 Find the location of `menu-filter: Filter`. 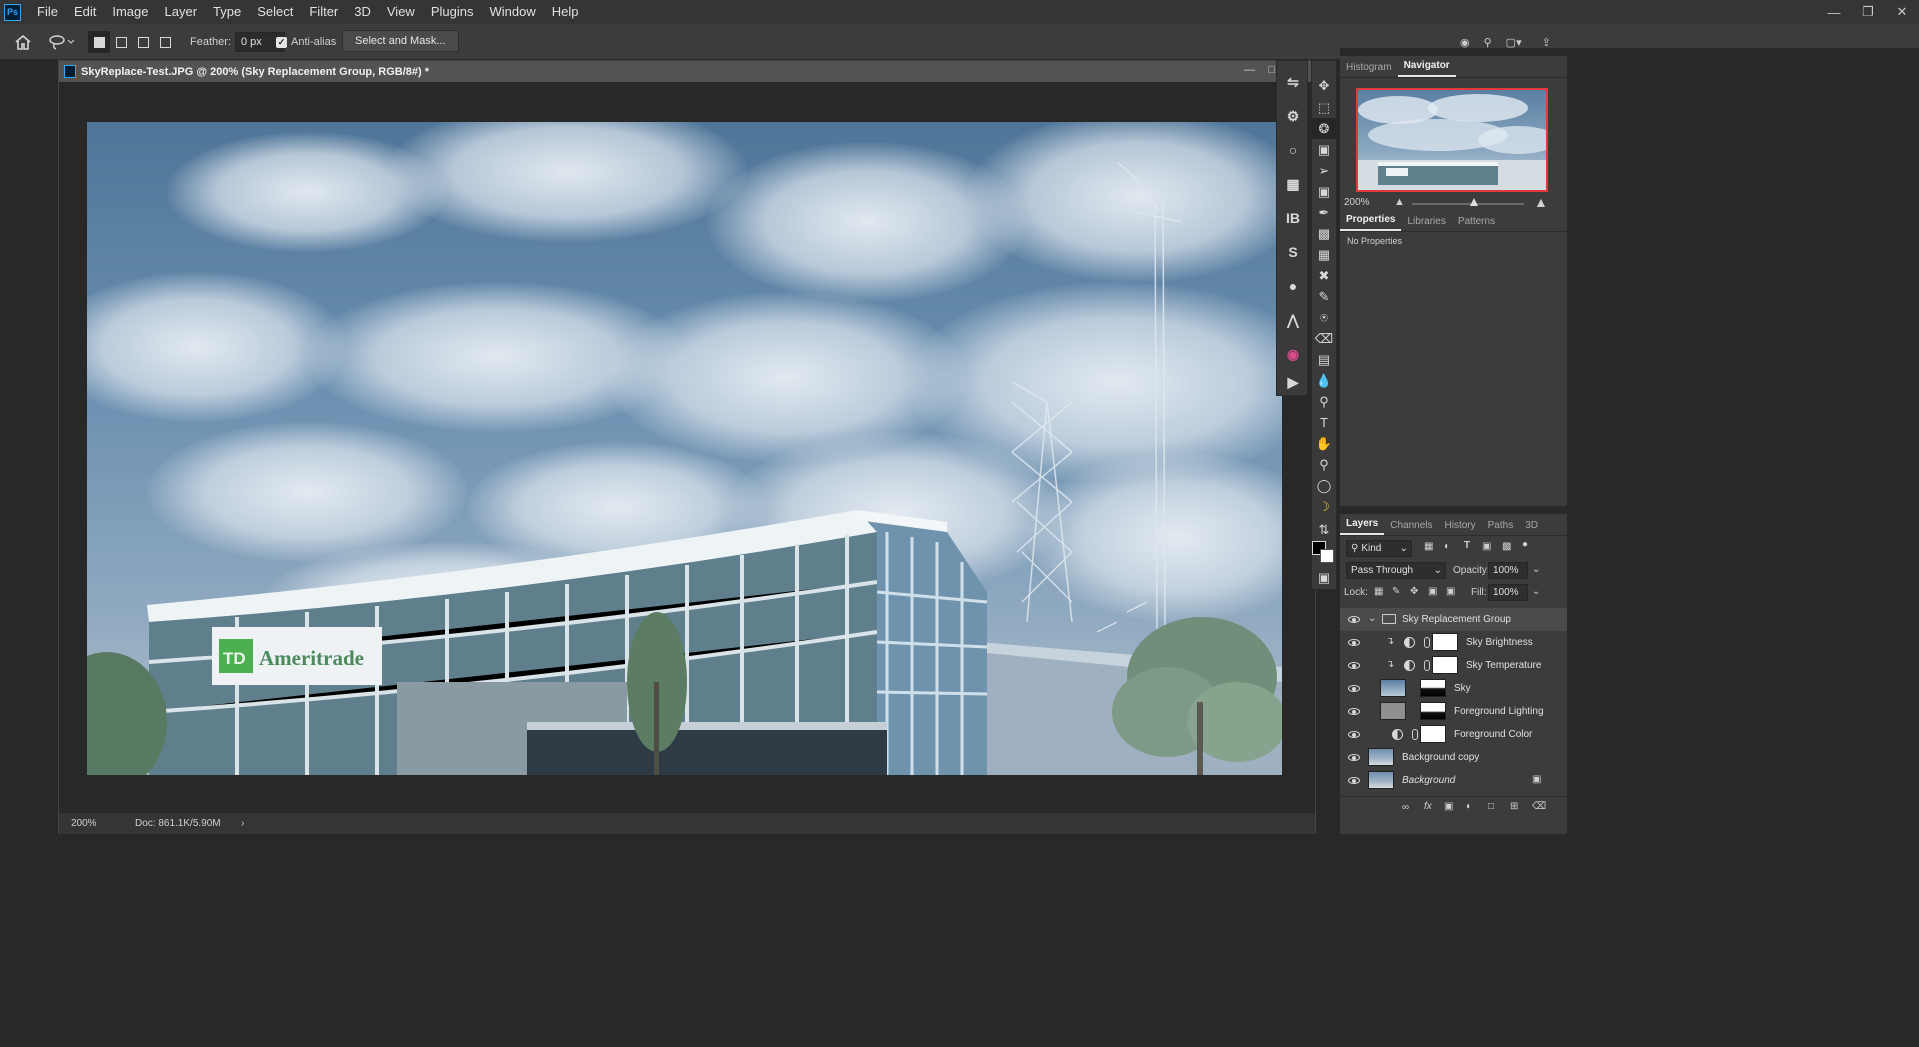

menu-filter: Filter is located at coordinates (323, 12).